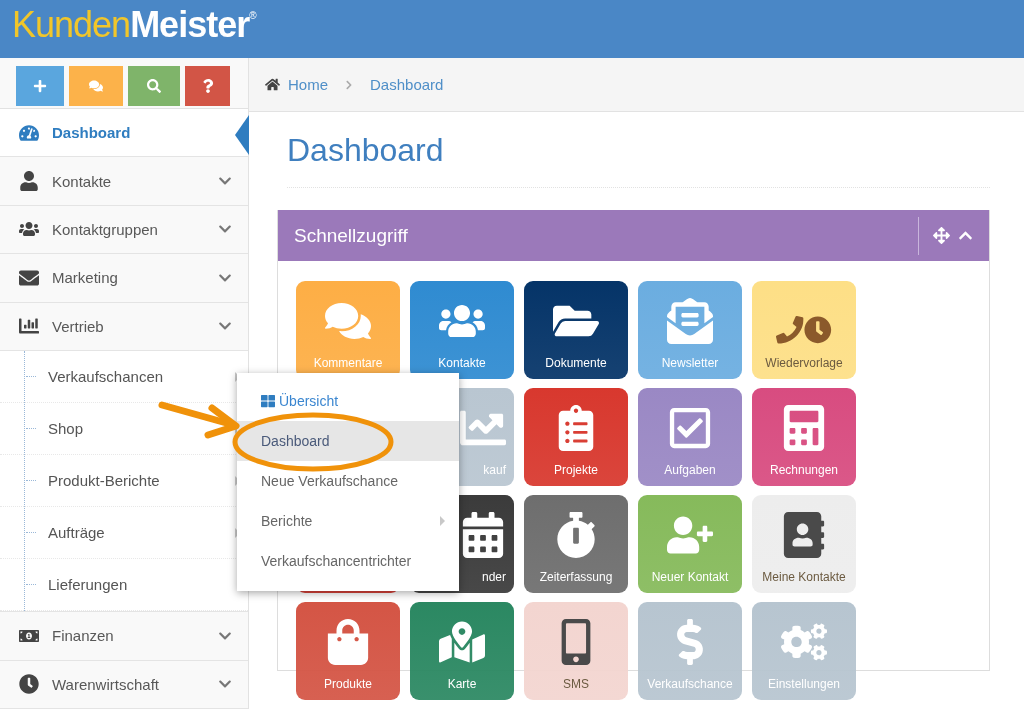 The image size is (1024, 709). What do you see at coordinates (576, 651) in the screenshot?
I see `shortcut-tile: SMS` at bounding box center [576, 651].